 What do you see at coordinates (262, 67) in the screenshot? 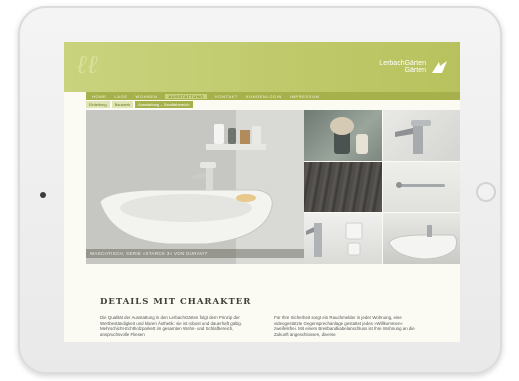
I see `site-header: ℓℓ LerbachGärten Gärten` at bounding box center [262, 67].